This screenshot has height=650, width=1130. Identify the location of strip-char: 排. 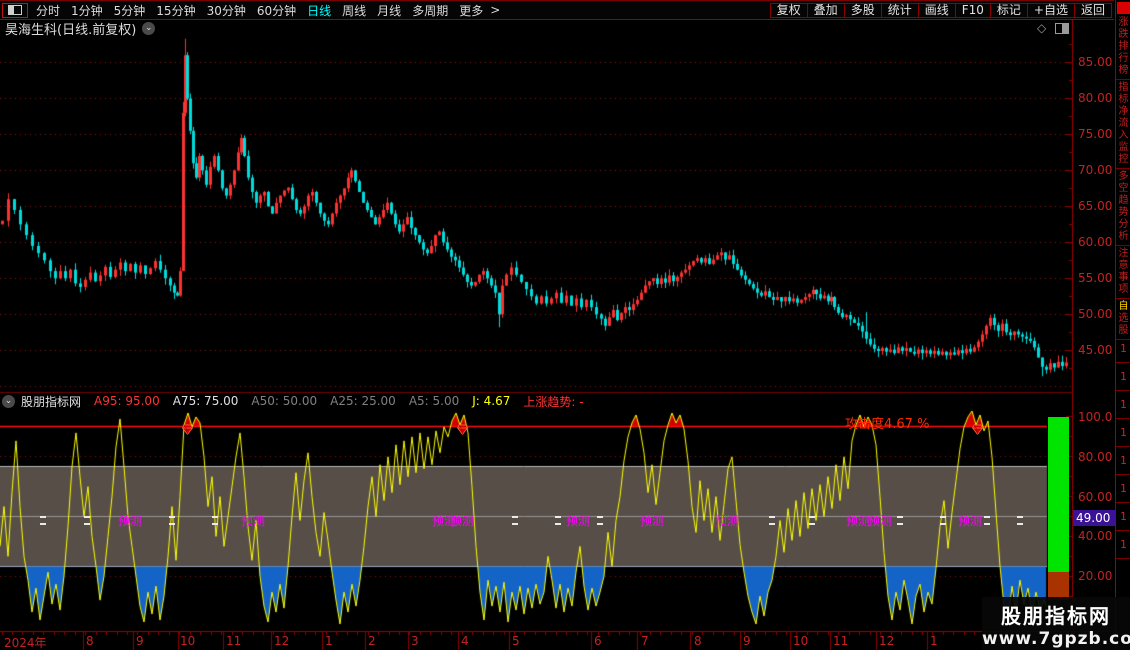
(1123, 46).